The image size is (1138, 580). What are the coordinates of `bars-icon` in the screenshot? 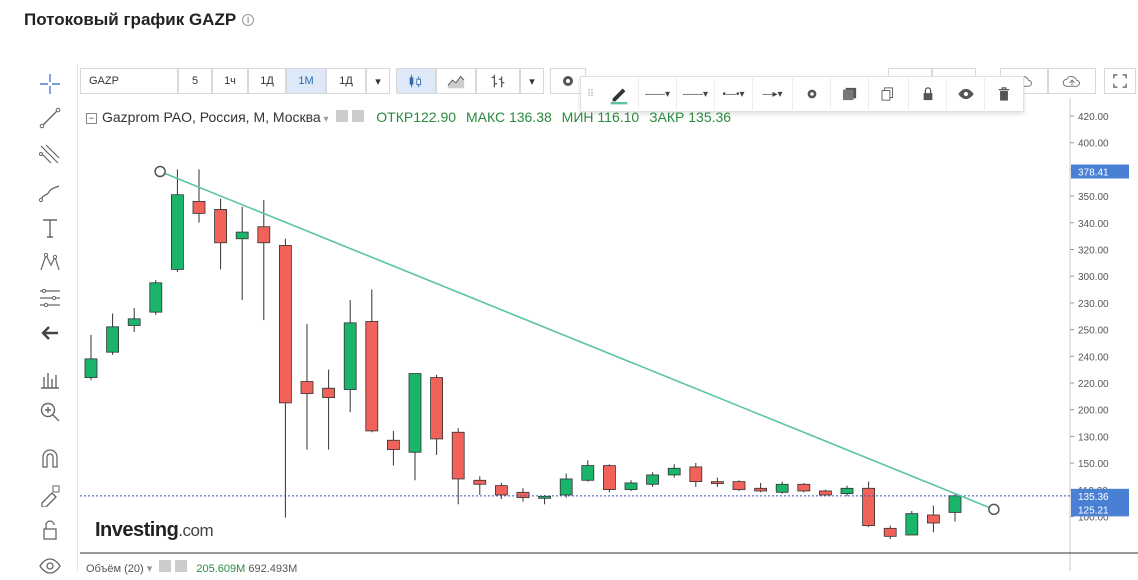 It's located at (498, 81).